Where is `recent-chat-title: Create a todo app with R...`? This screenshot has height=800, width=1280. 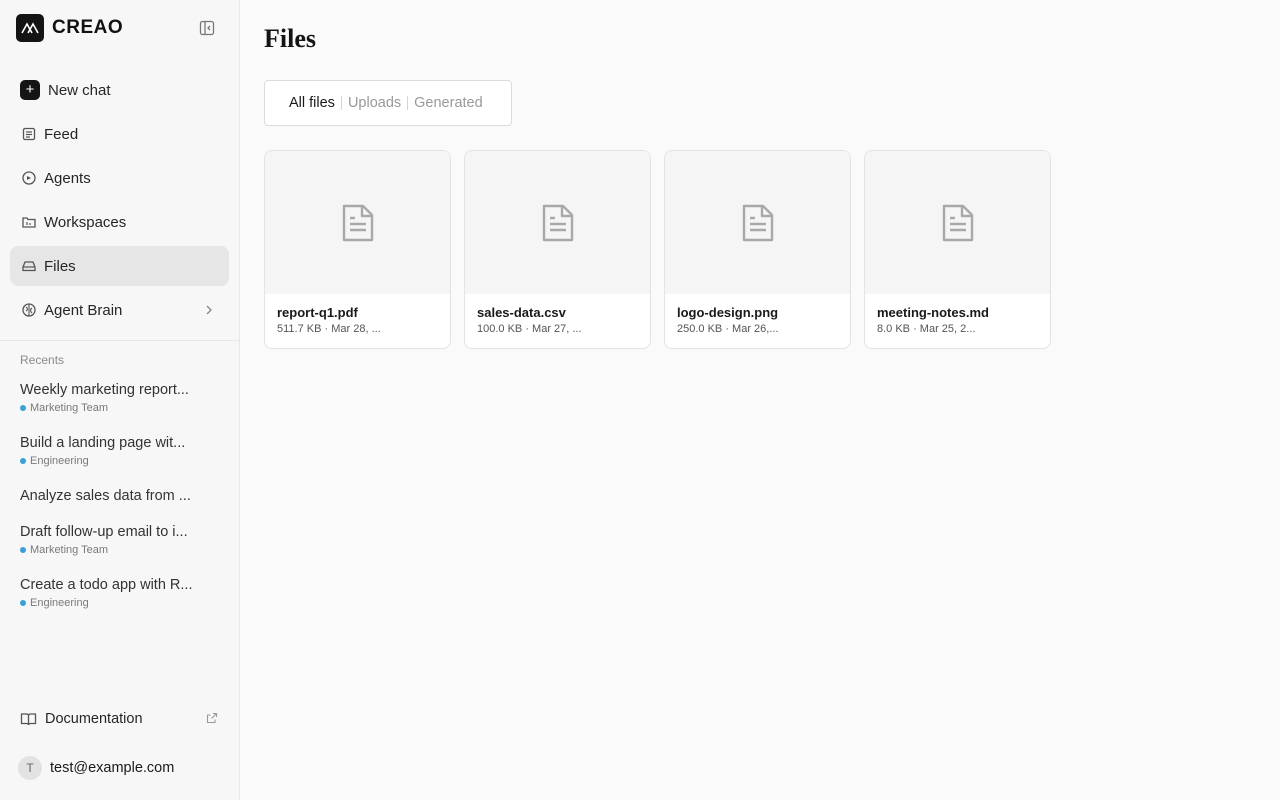
recent-chat-title: Create a todo app with R... is located at coordinates (106, 585).